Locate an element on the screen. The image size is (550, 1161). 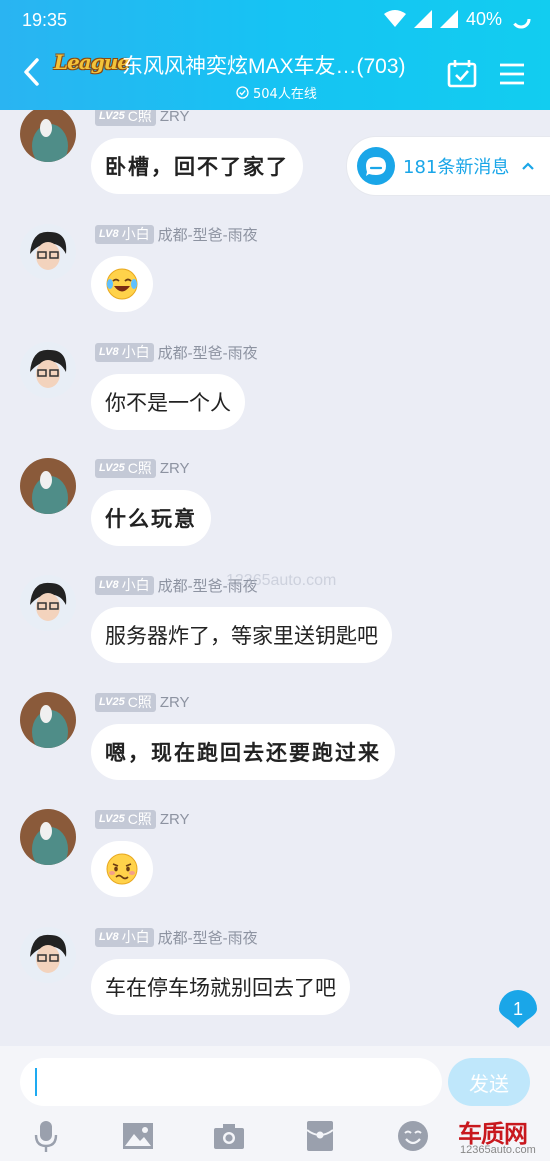
new-messages-button: 181条新消息 is located at coordinates (448, 166).